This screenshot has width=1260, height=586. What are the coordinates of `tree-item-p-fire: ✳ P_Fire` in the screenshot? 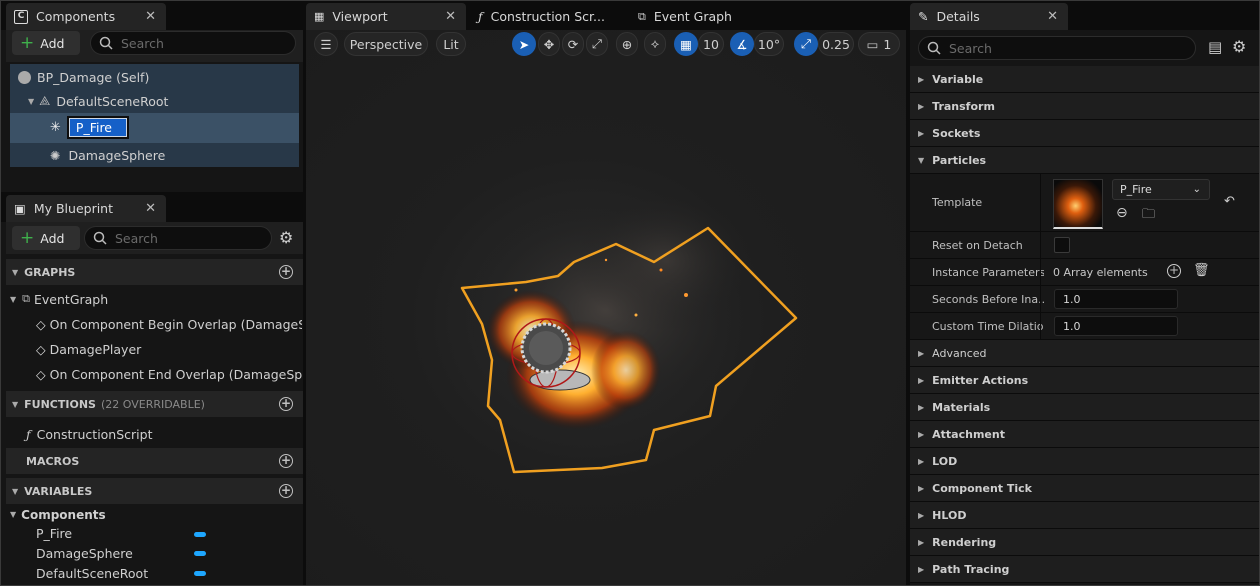 It's located at (89, 127).